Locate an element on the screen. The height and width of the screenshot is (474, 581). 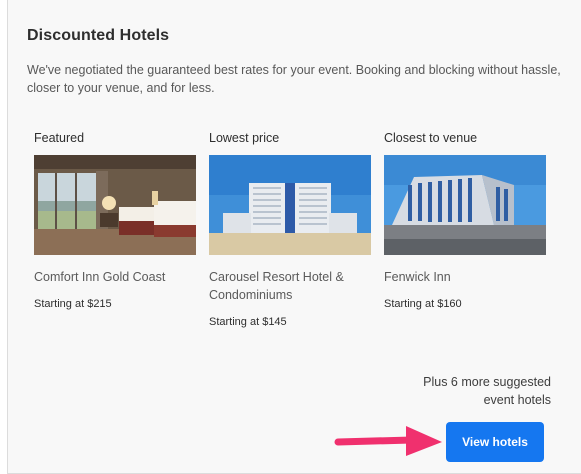
hotel-category: Closest to venue is located at coordinates (431, 138).